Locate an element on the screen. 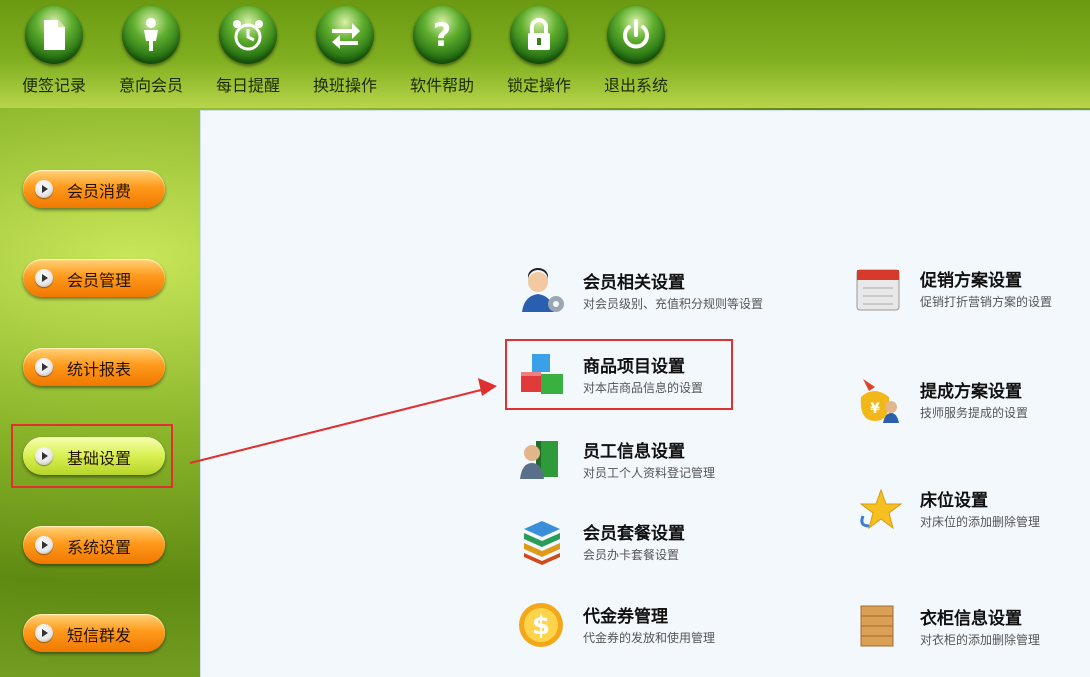  question-icon: ? is located at coordinates (442, 35).